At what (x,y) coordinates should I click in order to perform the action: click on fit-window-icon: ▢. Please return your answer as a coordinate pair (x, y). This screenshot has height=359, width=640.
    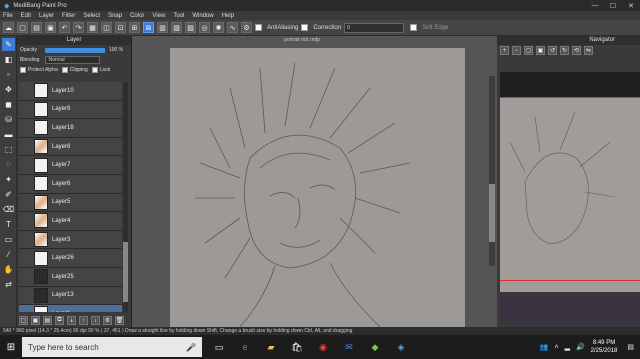
    Looking at the image, I should click on (528, 50).